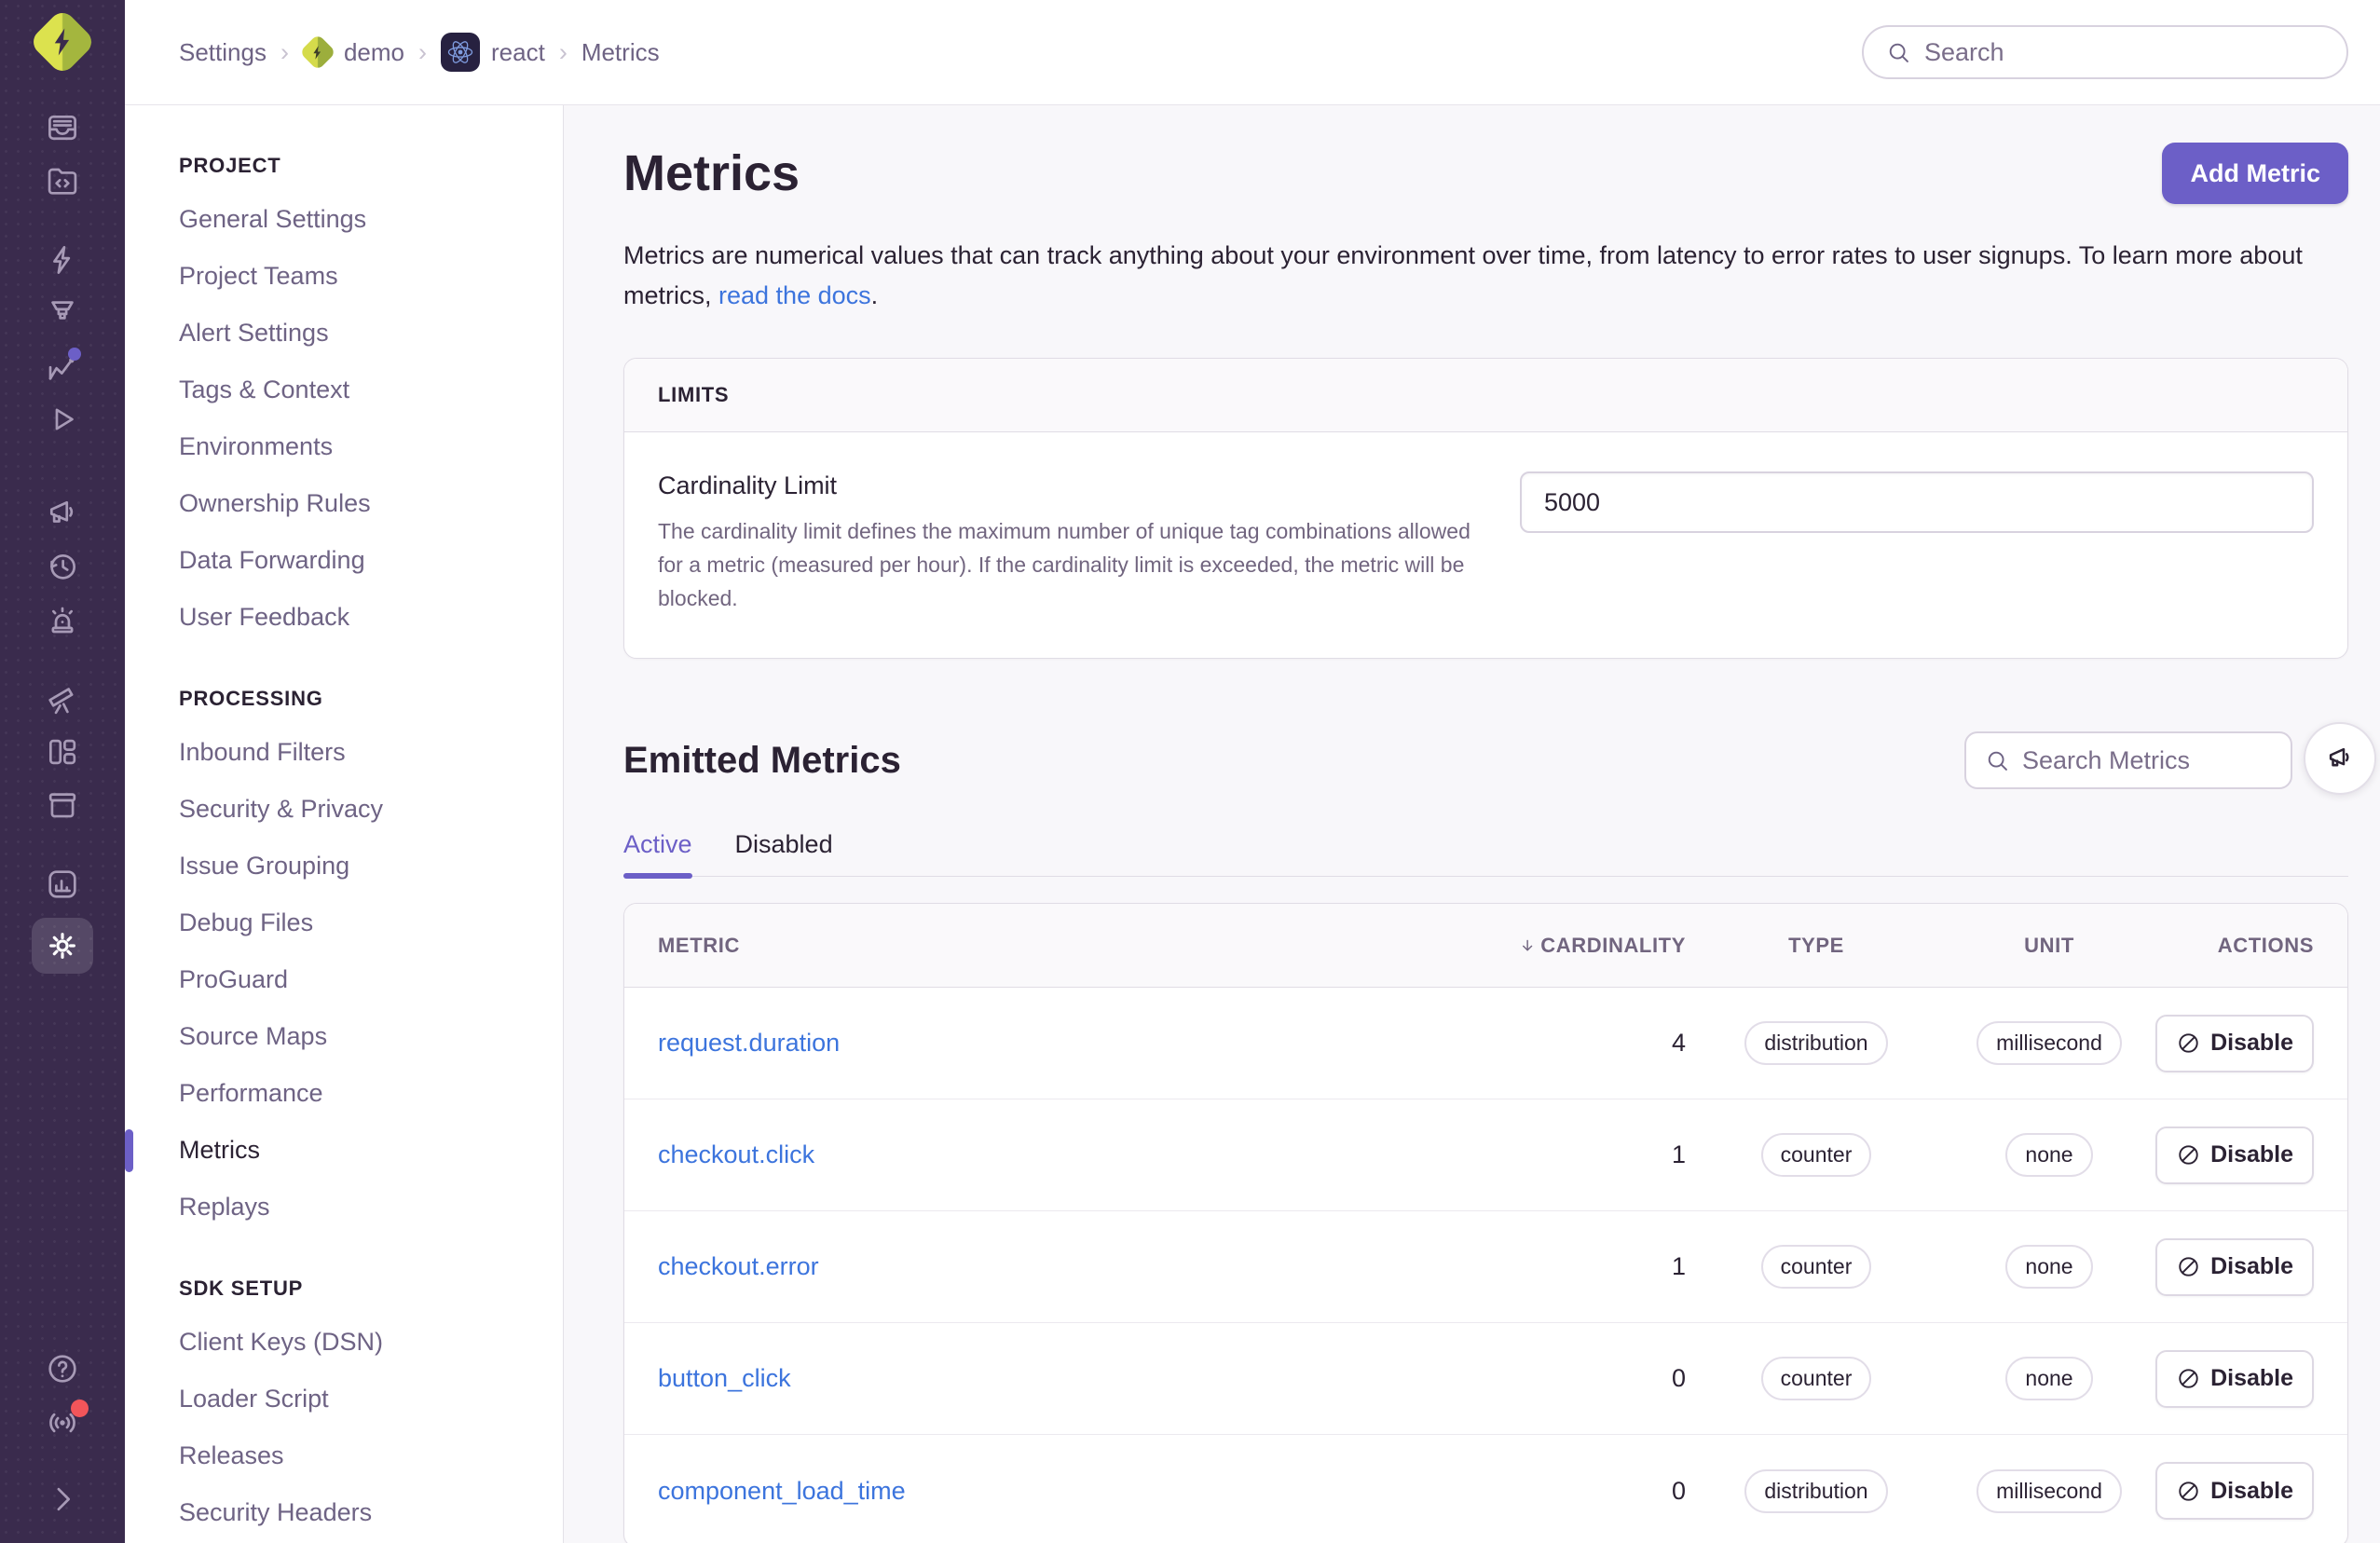 This screenshot has height=1543, width=2380. Describe the element at coordinates (361, 447) in the screenshot. I see `subnav-item-environments: Environments` at that location.